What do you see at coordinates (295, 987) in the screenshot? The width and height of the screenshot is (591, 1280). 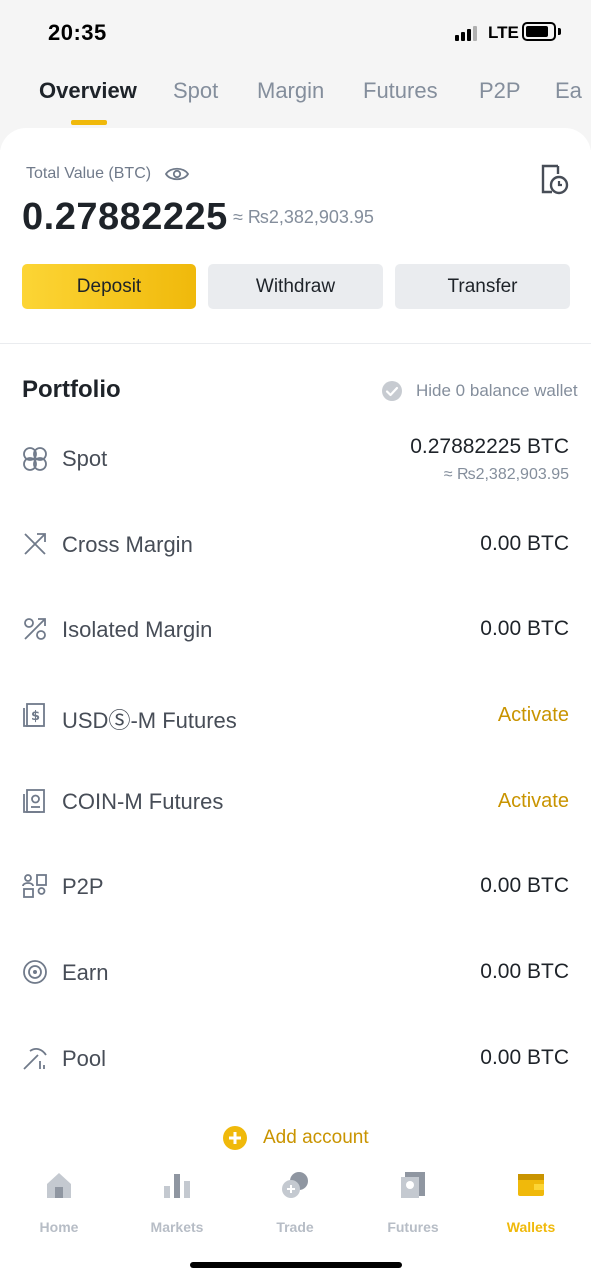 I see `account-row-earn: Earn 0.00 BTC` at bounding box center [295, 987].